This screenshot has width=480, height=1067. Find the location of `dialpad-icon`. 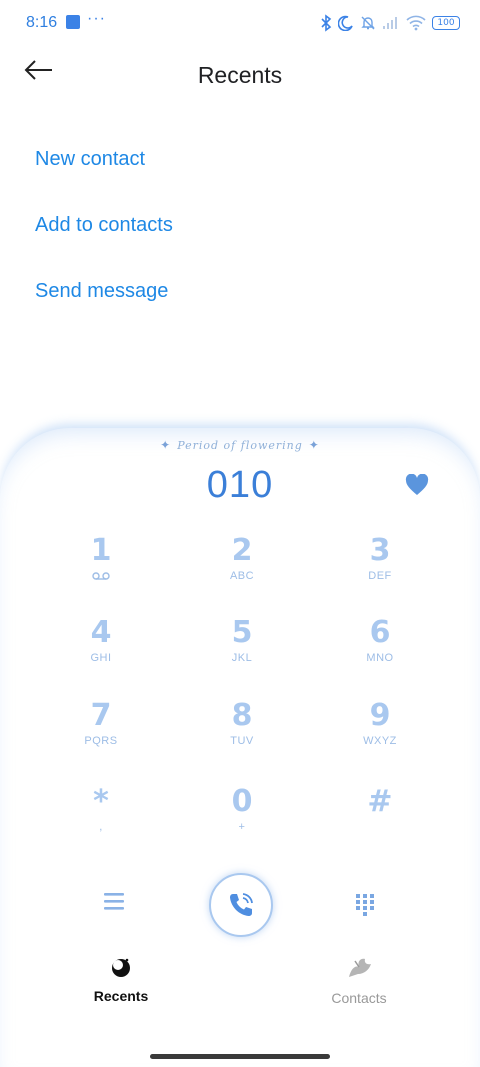

dialpad-icon is located at coordinates (365, 905).